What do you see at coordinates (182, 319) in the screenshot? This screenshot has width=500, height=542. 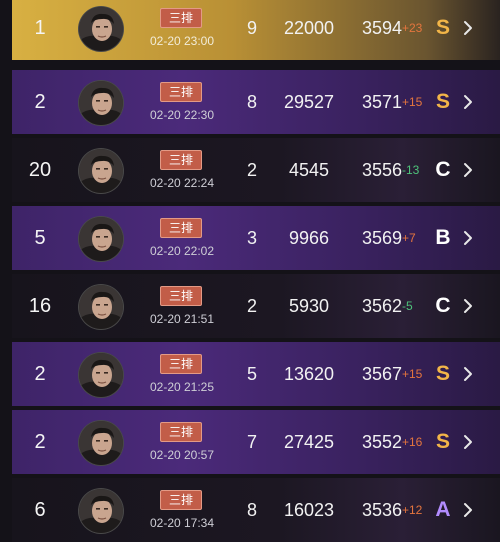 I see `match-time: 02-20 21:51` at bounding box center [182, 319].